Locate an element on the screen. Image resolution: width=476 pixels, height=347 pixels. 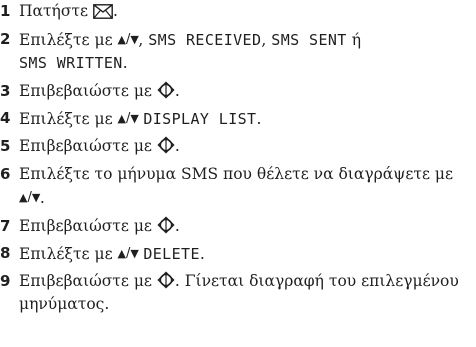
step-number: 7 is located at coordinates (5, 226).